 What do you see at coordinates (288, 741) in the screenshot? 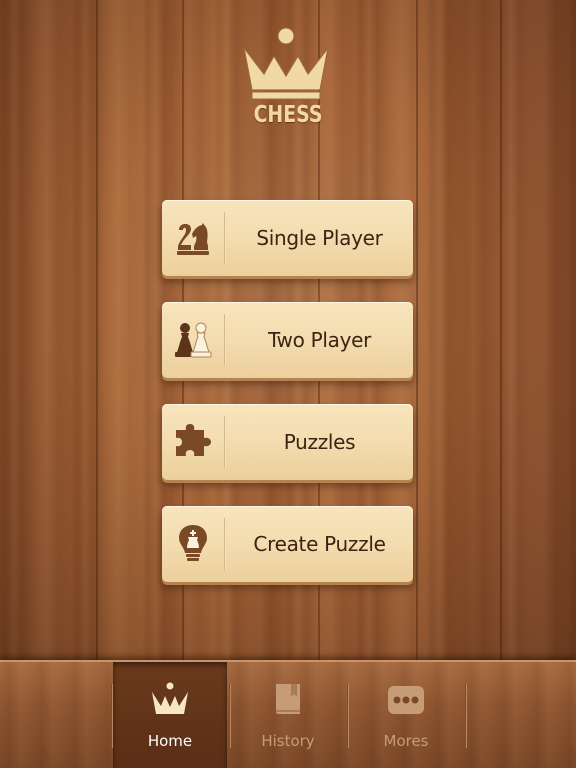
I see `tab-history-label: History` at bounding box center [288, 741].